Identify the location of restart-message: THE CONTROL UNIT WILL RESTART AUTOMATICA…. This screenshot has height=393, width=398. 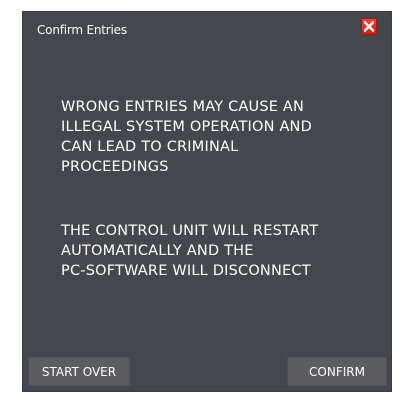
(190, 251).